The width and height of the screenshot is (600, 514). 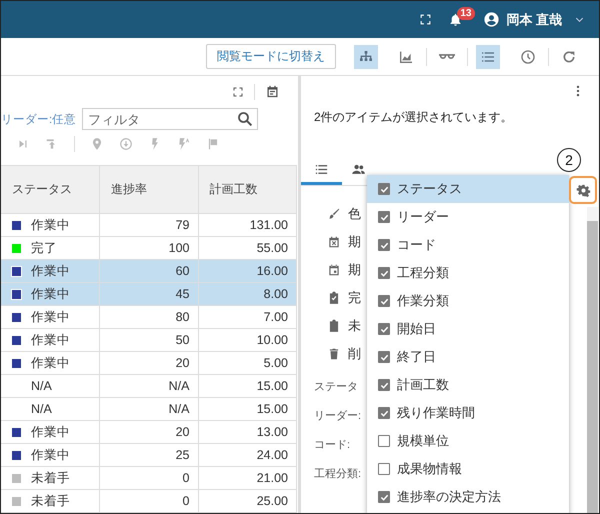 I want to click on settings-icon, so click(x=583, y=190).